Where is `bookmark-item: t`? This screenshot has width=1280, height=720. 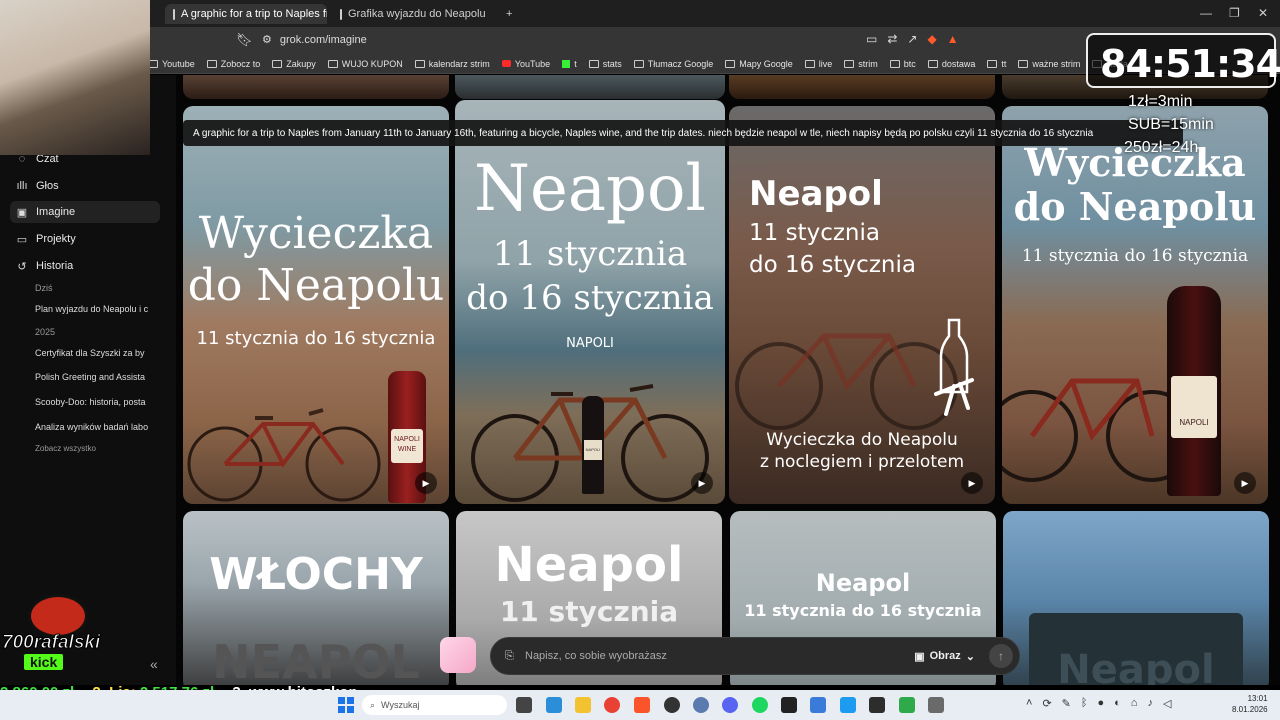 bookmark-item: t is located at coordinates (569, 64).